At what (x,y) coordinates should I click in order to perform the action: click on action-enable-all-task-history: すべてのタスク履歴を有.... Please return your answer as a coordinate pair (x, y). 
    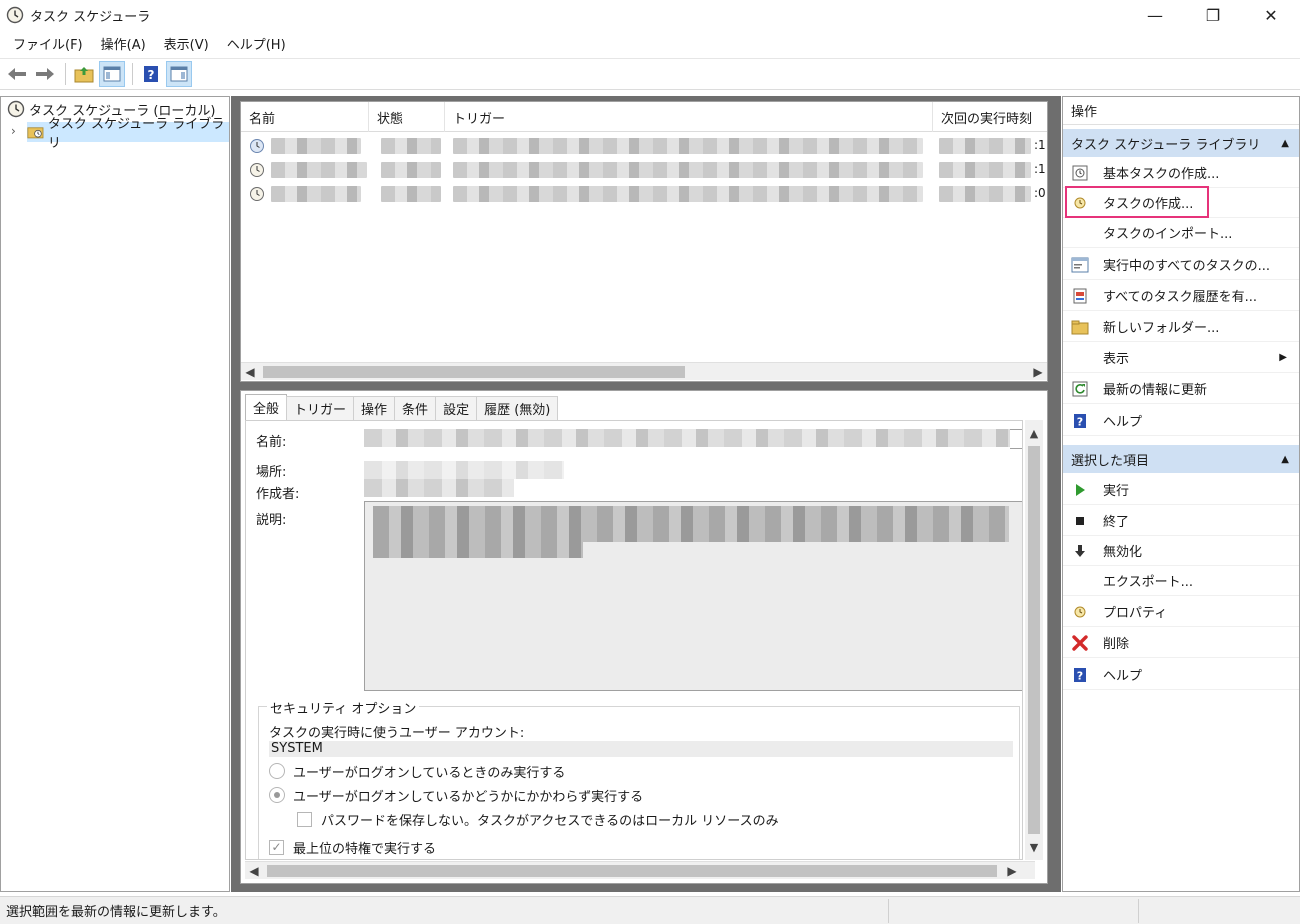
    Looking at the image, I should click on (1181, 296).